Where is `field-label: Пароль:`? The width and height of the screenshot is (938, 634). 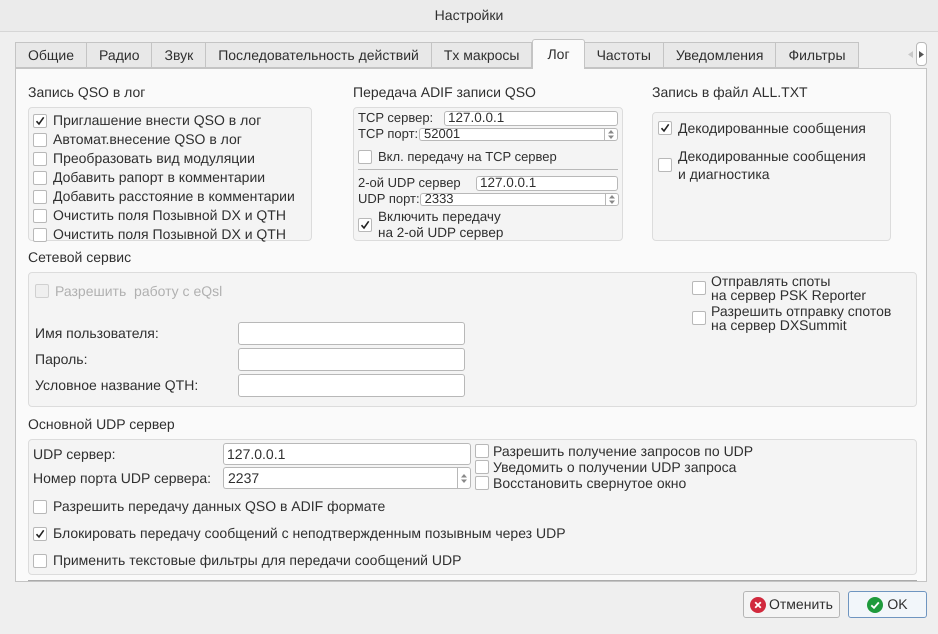
field-label: Пароль: is located at coordinates (61, 359).